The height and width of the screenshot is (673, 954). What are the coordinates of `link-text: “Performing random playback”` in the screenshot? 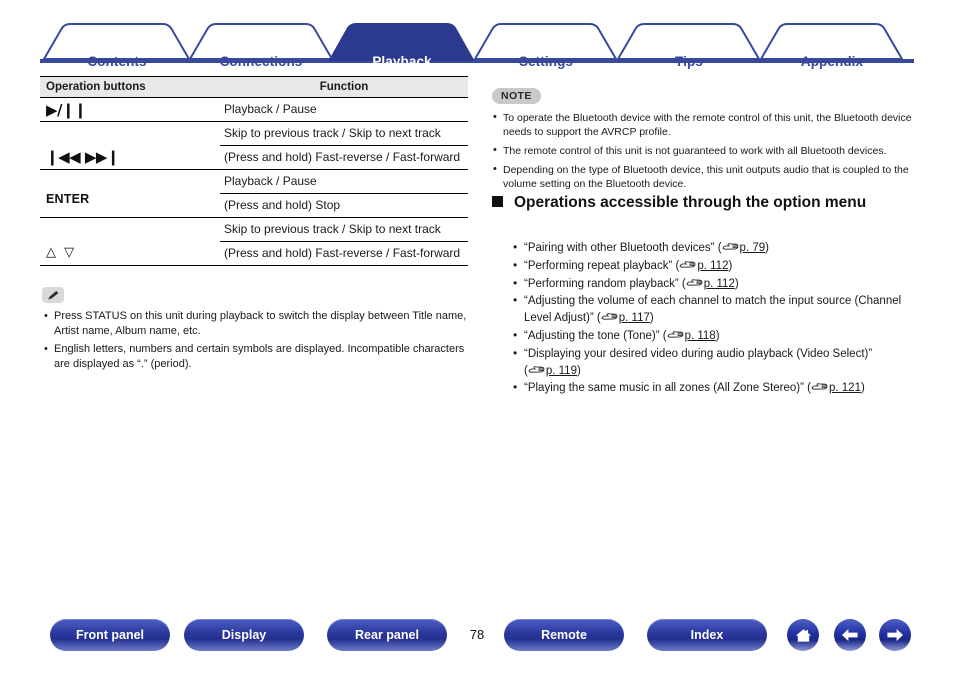 It's located at (601, 283).